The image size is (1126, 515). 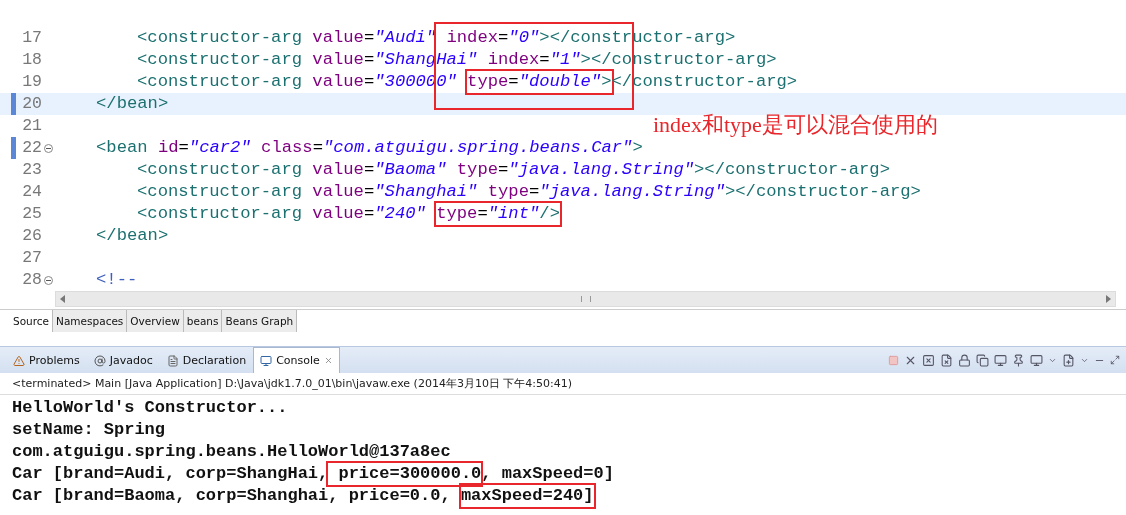 I want to click on line-number: 28, so click(x=31, y=280).